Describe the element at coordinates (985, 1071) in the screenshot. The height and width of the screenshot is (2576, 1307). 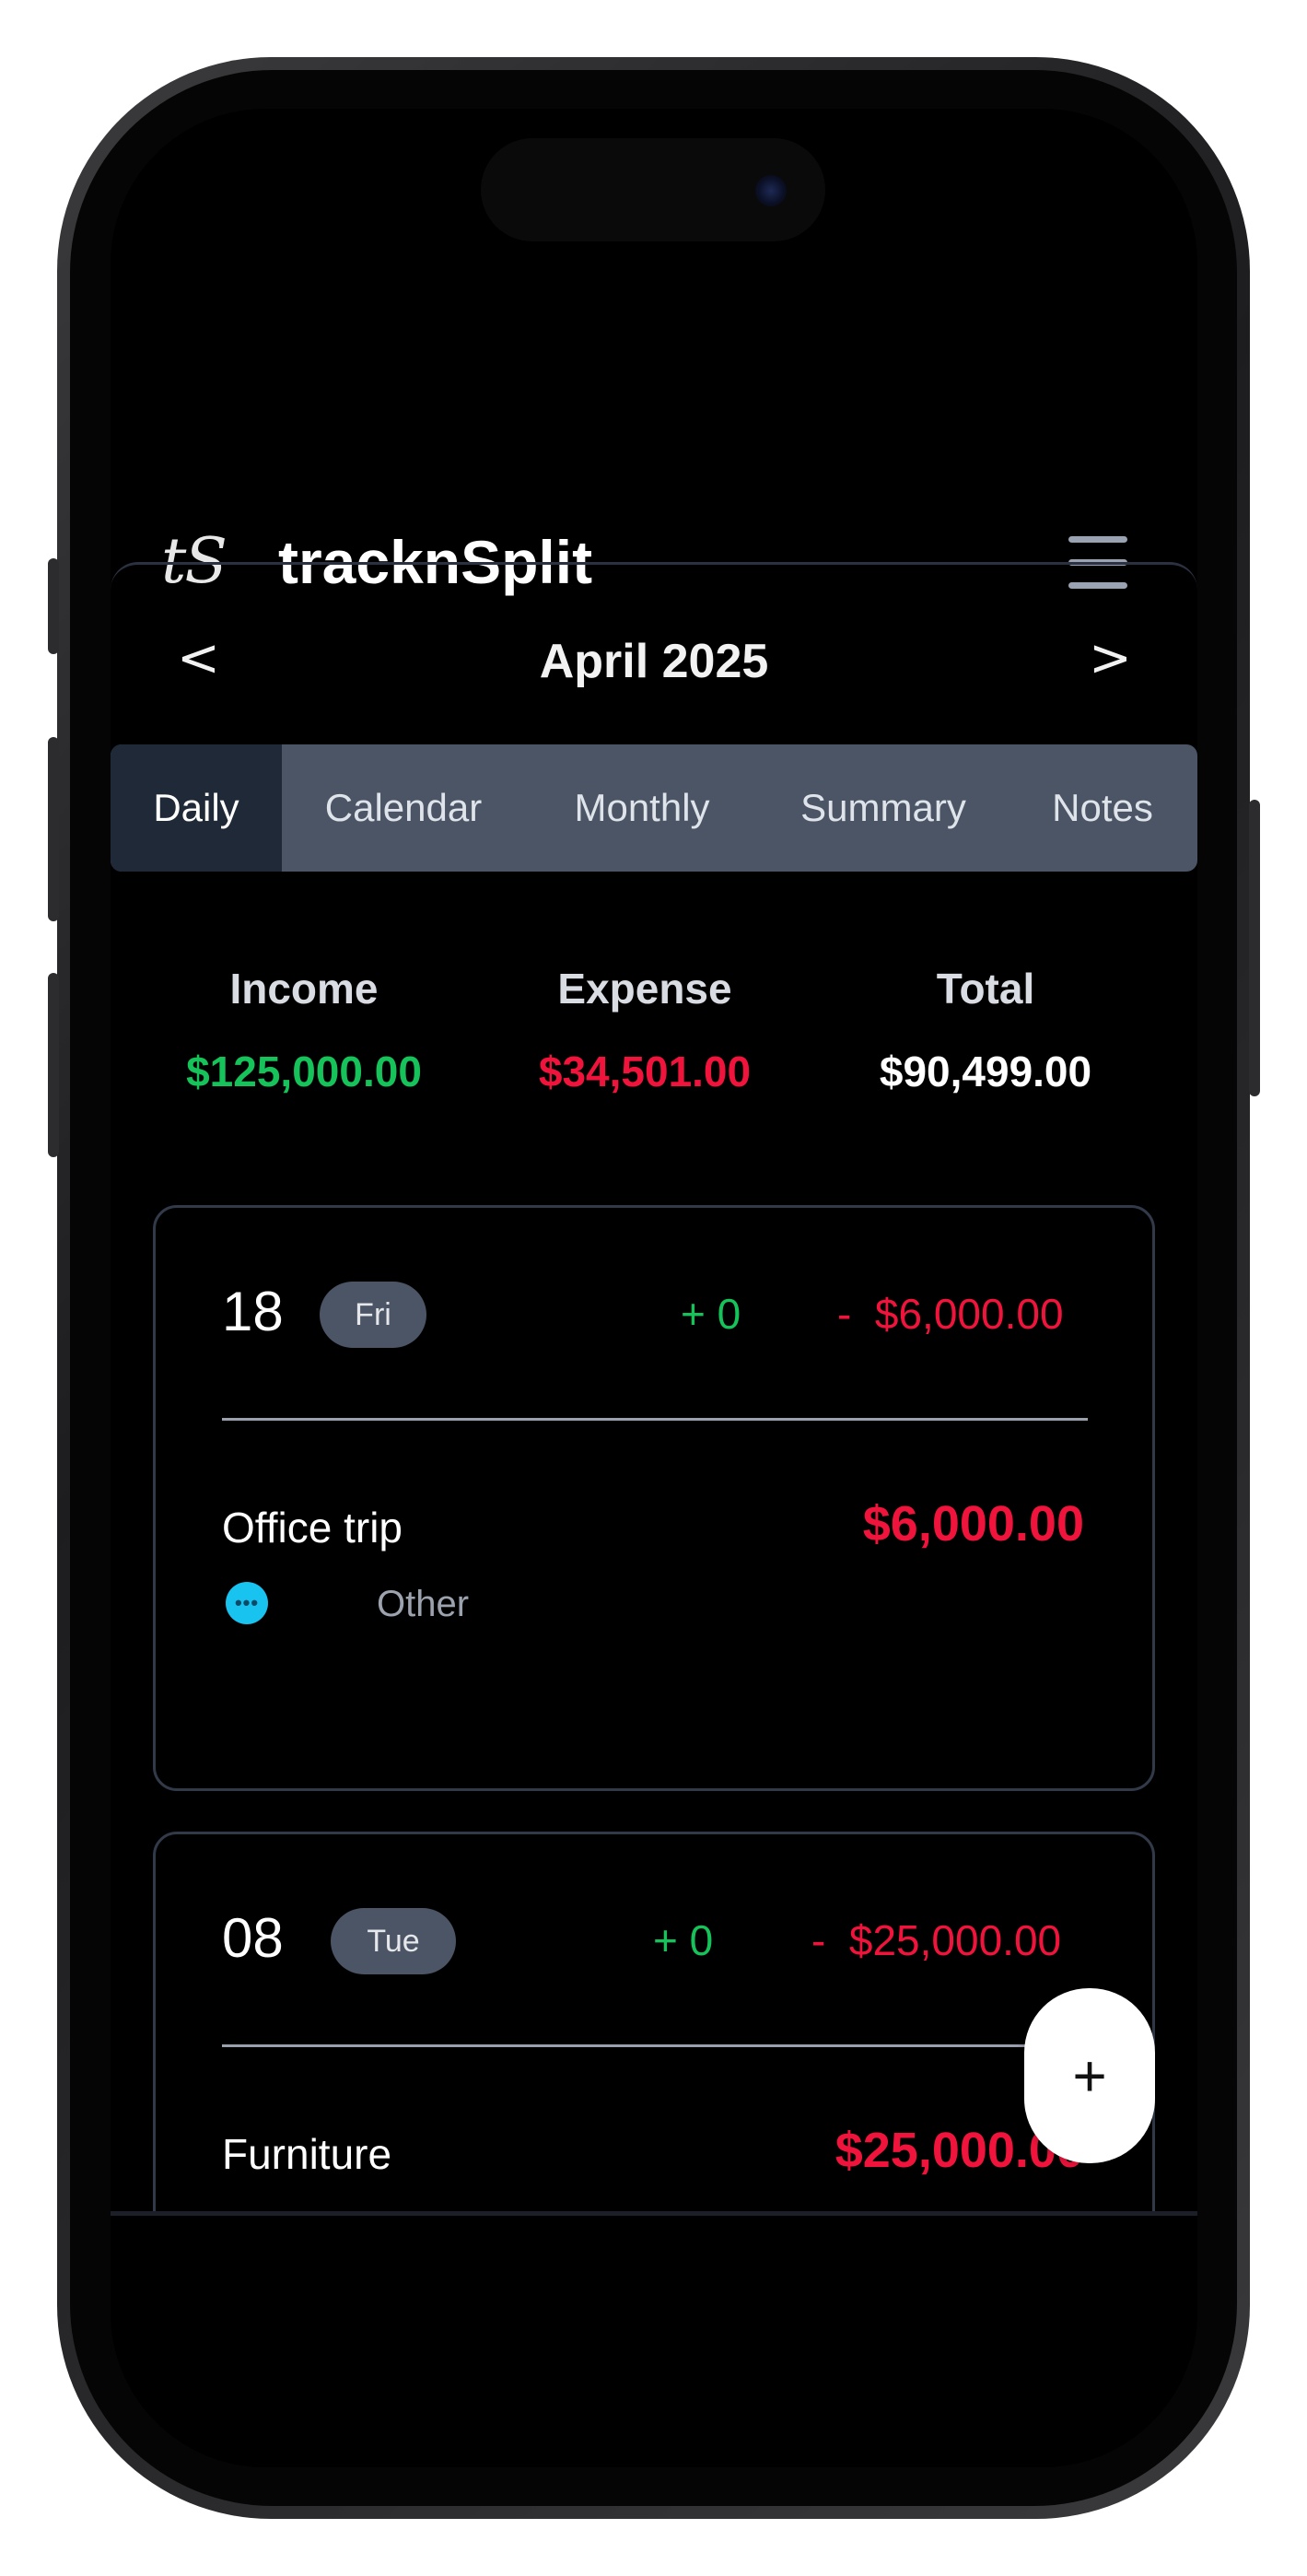
I see `total-value: $90,499.00` at that location.